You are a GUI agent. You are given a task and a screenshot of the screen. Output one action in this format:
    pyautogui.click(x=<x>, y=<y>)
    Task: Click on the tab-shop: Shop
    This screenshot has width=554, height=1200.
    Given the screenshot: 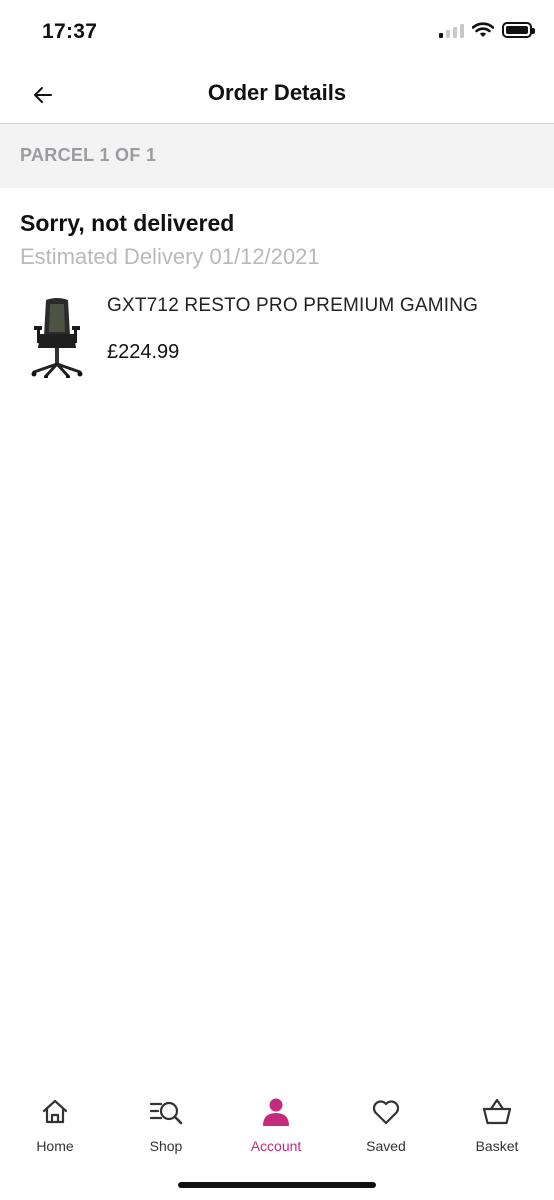 What is the action you would take?
    pyautogui.click(x=166, y=1128)
    